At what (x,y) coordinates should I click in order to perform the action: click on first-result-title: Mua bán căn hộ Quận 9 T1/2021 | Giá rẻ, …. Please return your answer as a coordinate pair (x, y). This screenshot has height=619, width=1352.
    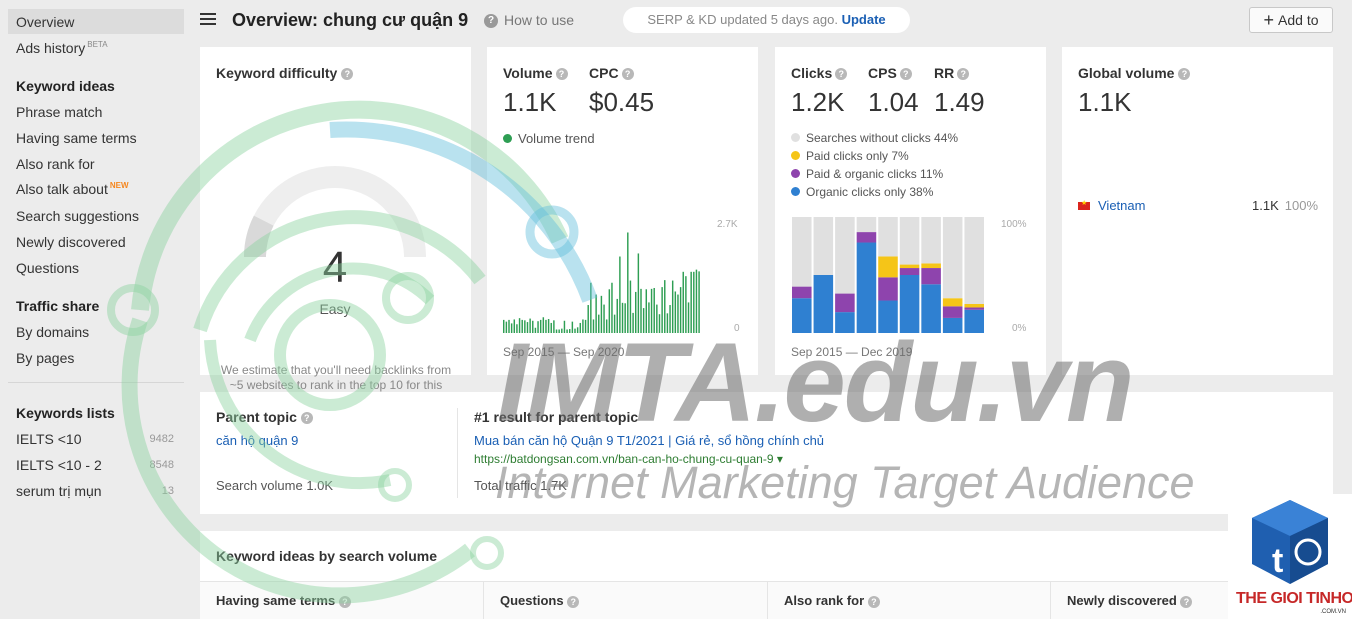
    Looking at the image, I should click on (649, 440).